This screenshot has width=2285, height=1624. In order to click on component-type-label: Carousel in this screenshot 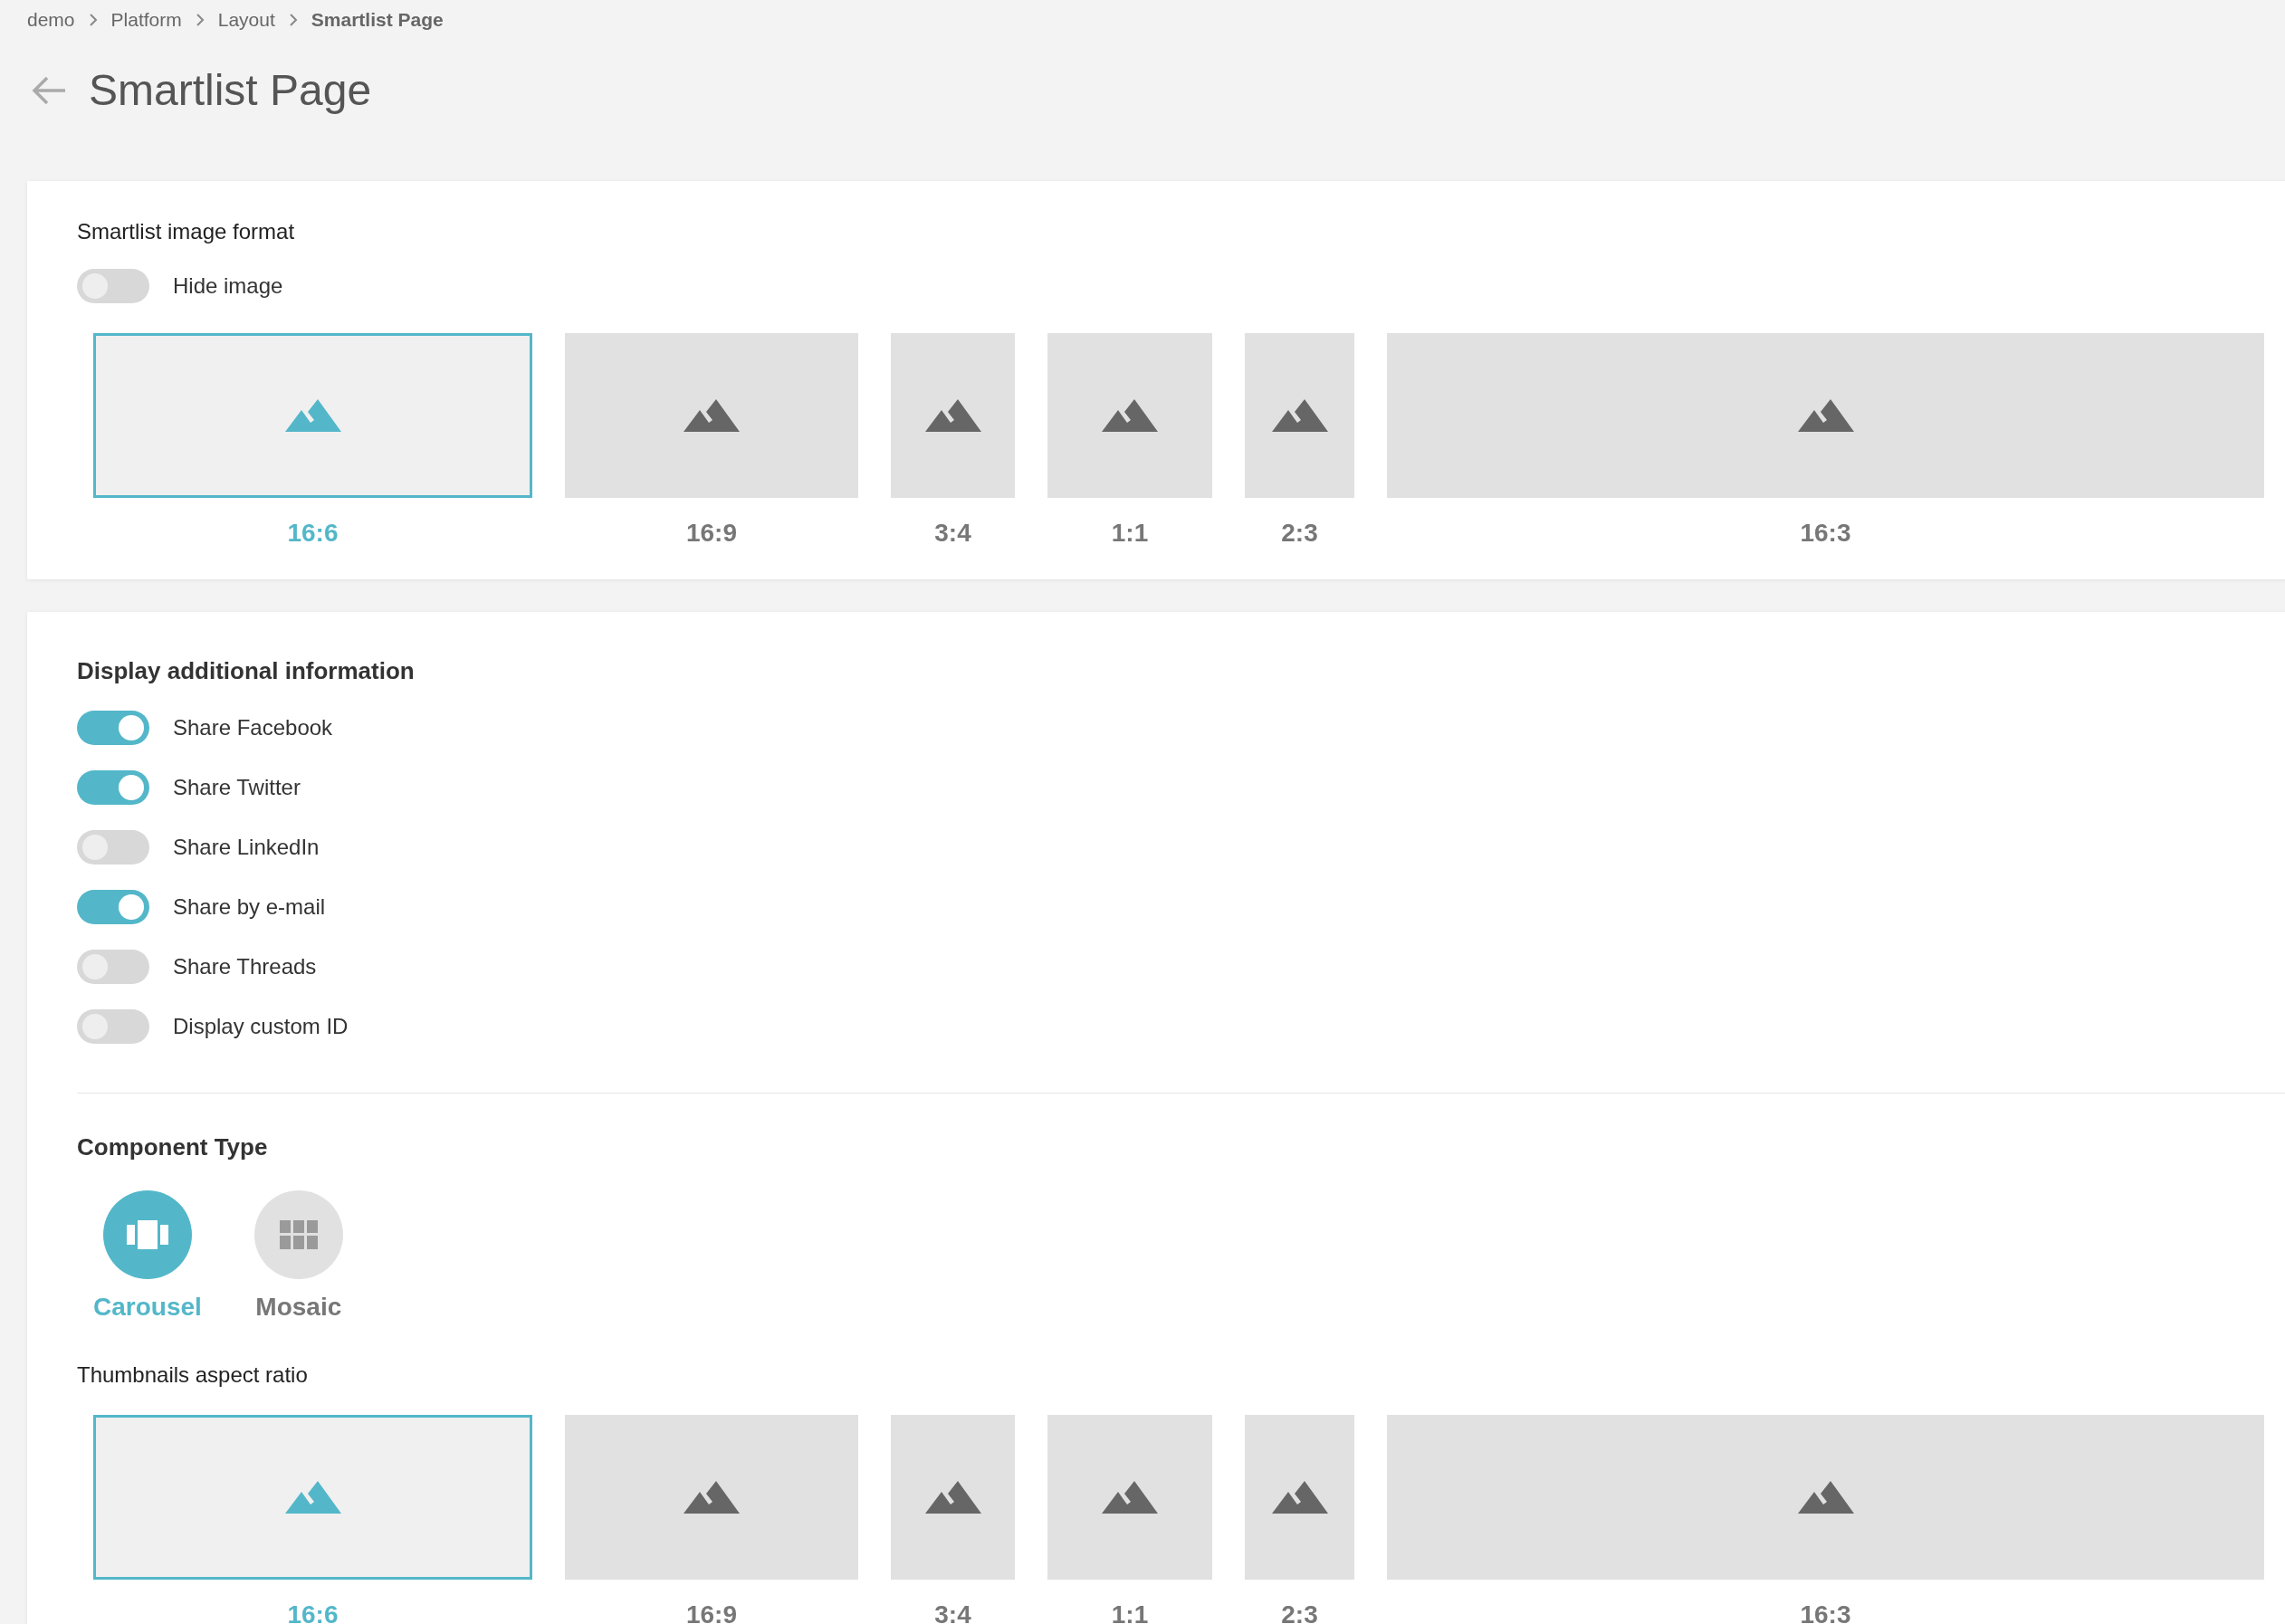, I will do `click(147, 1307)`.